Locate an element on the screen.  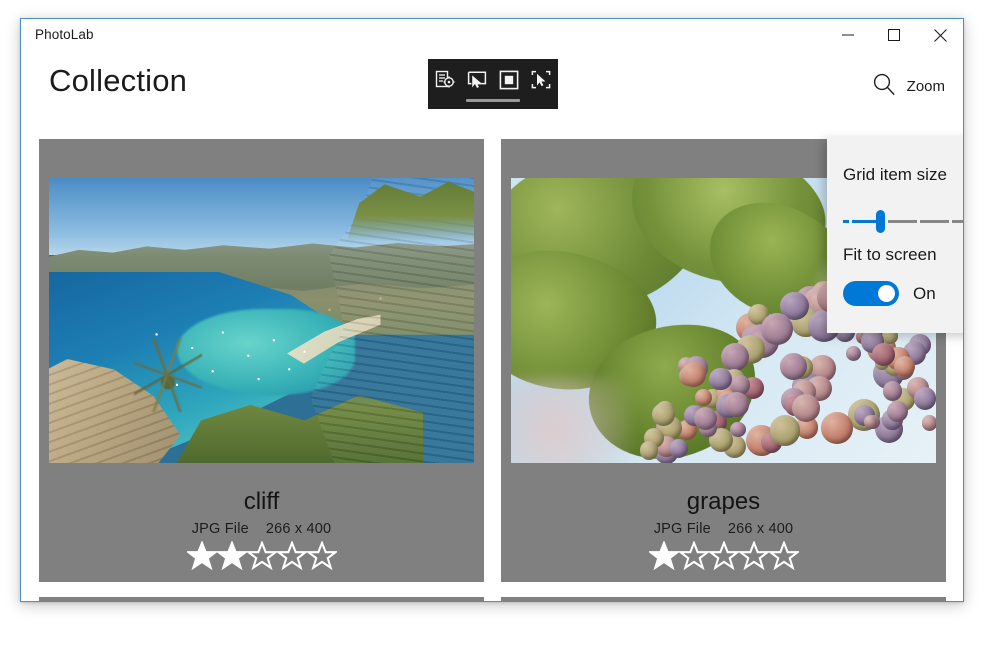
window-controls is located at coordinates (894, 35).